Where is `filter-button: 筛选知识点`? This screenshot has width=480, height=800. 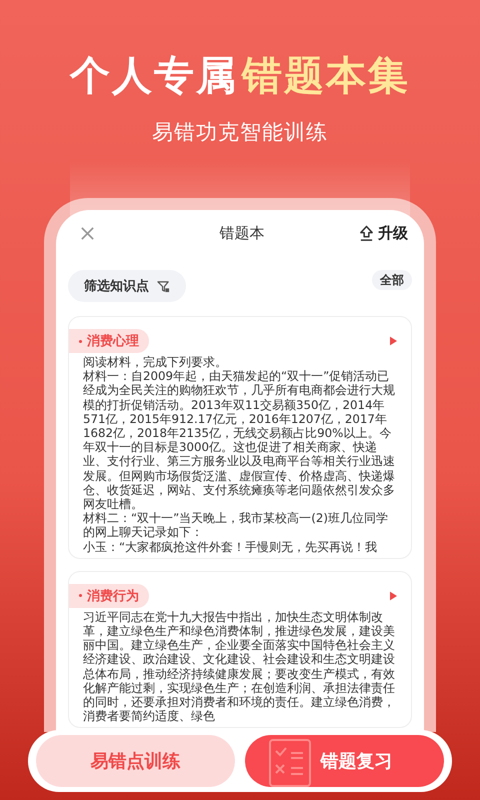
filter-button: 筛选知识点 is located at coordinates (127, 286).